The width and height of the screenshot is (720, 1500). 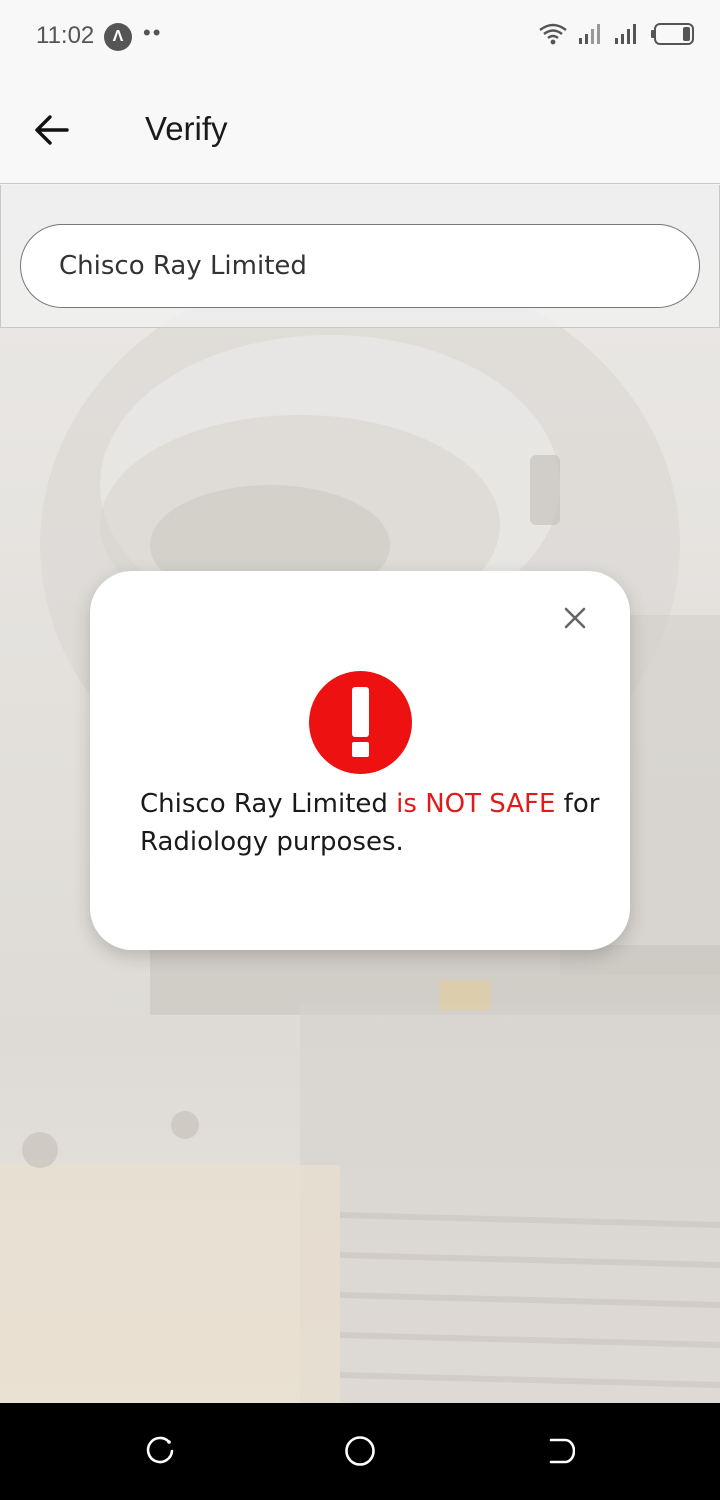 What do you see at coordinates (553, 34) in the screenshot?
I see `wifi-icon` at bounding box center [553, 34].